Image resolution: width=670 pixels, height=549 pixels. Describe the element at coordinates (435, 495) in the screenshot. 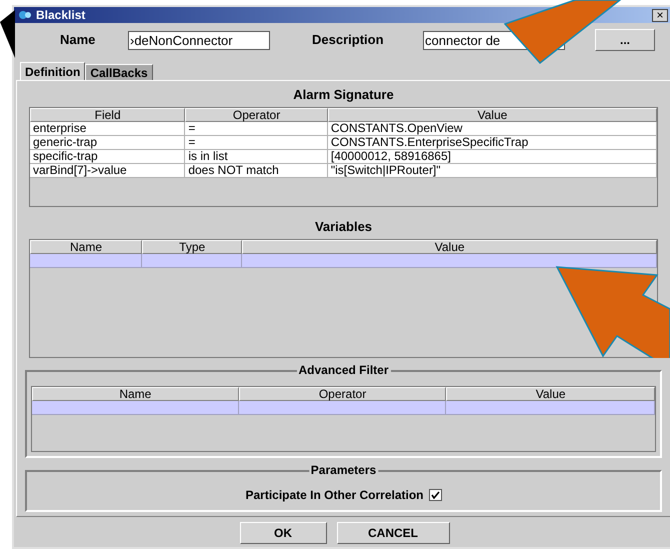

I see `checkbox` at that location.